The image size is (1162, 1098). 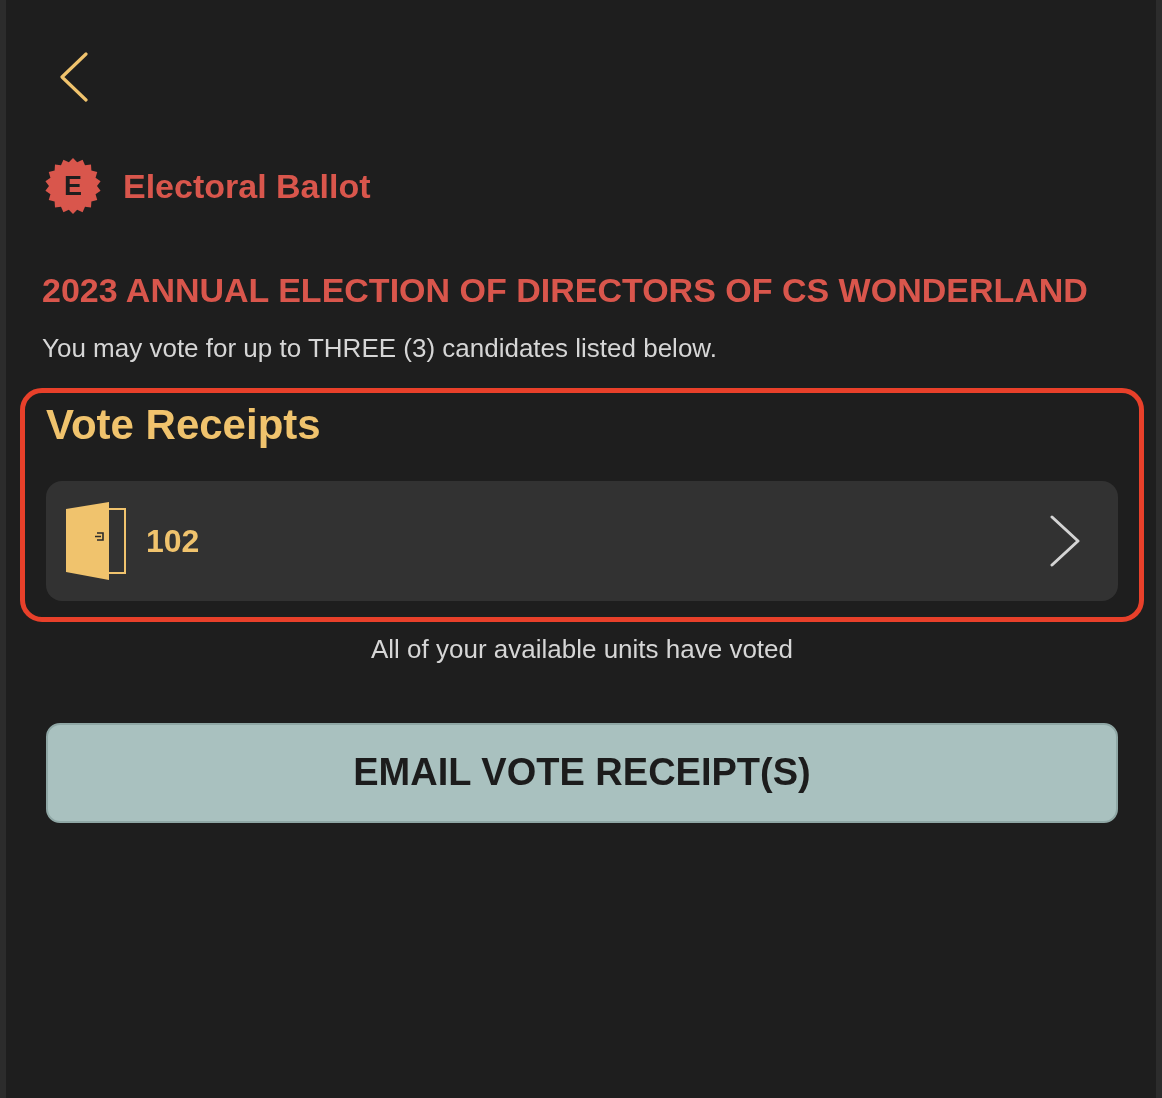 What do you see at coordinates (96, 541) in the screenshot?
I see `door-icon` at bounding box center [96, 541].